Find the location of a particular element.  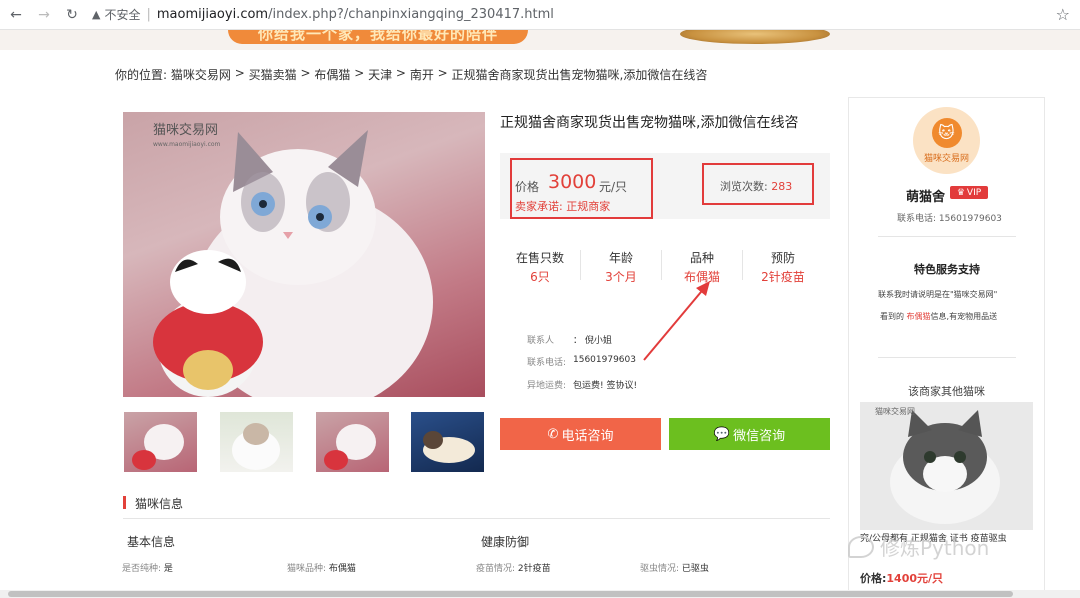

banner-food-image is located at coordinates (755, 37).